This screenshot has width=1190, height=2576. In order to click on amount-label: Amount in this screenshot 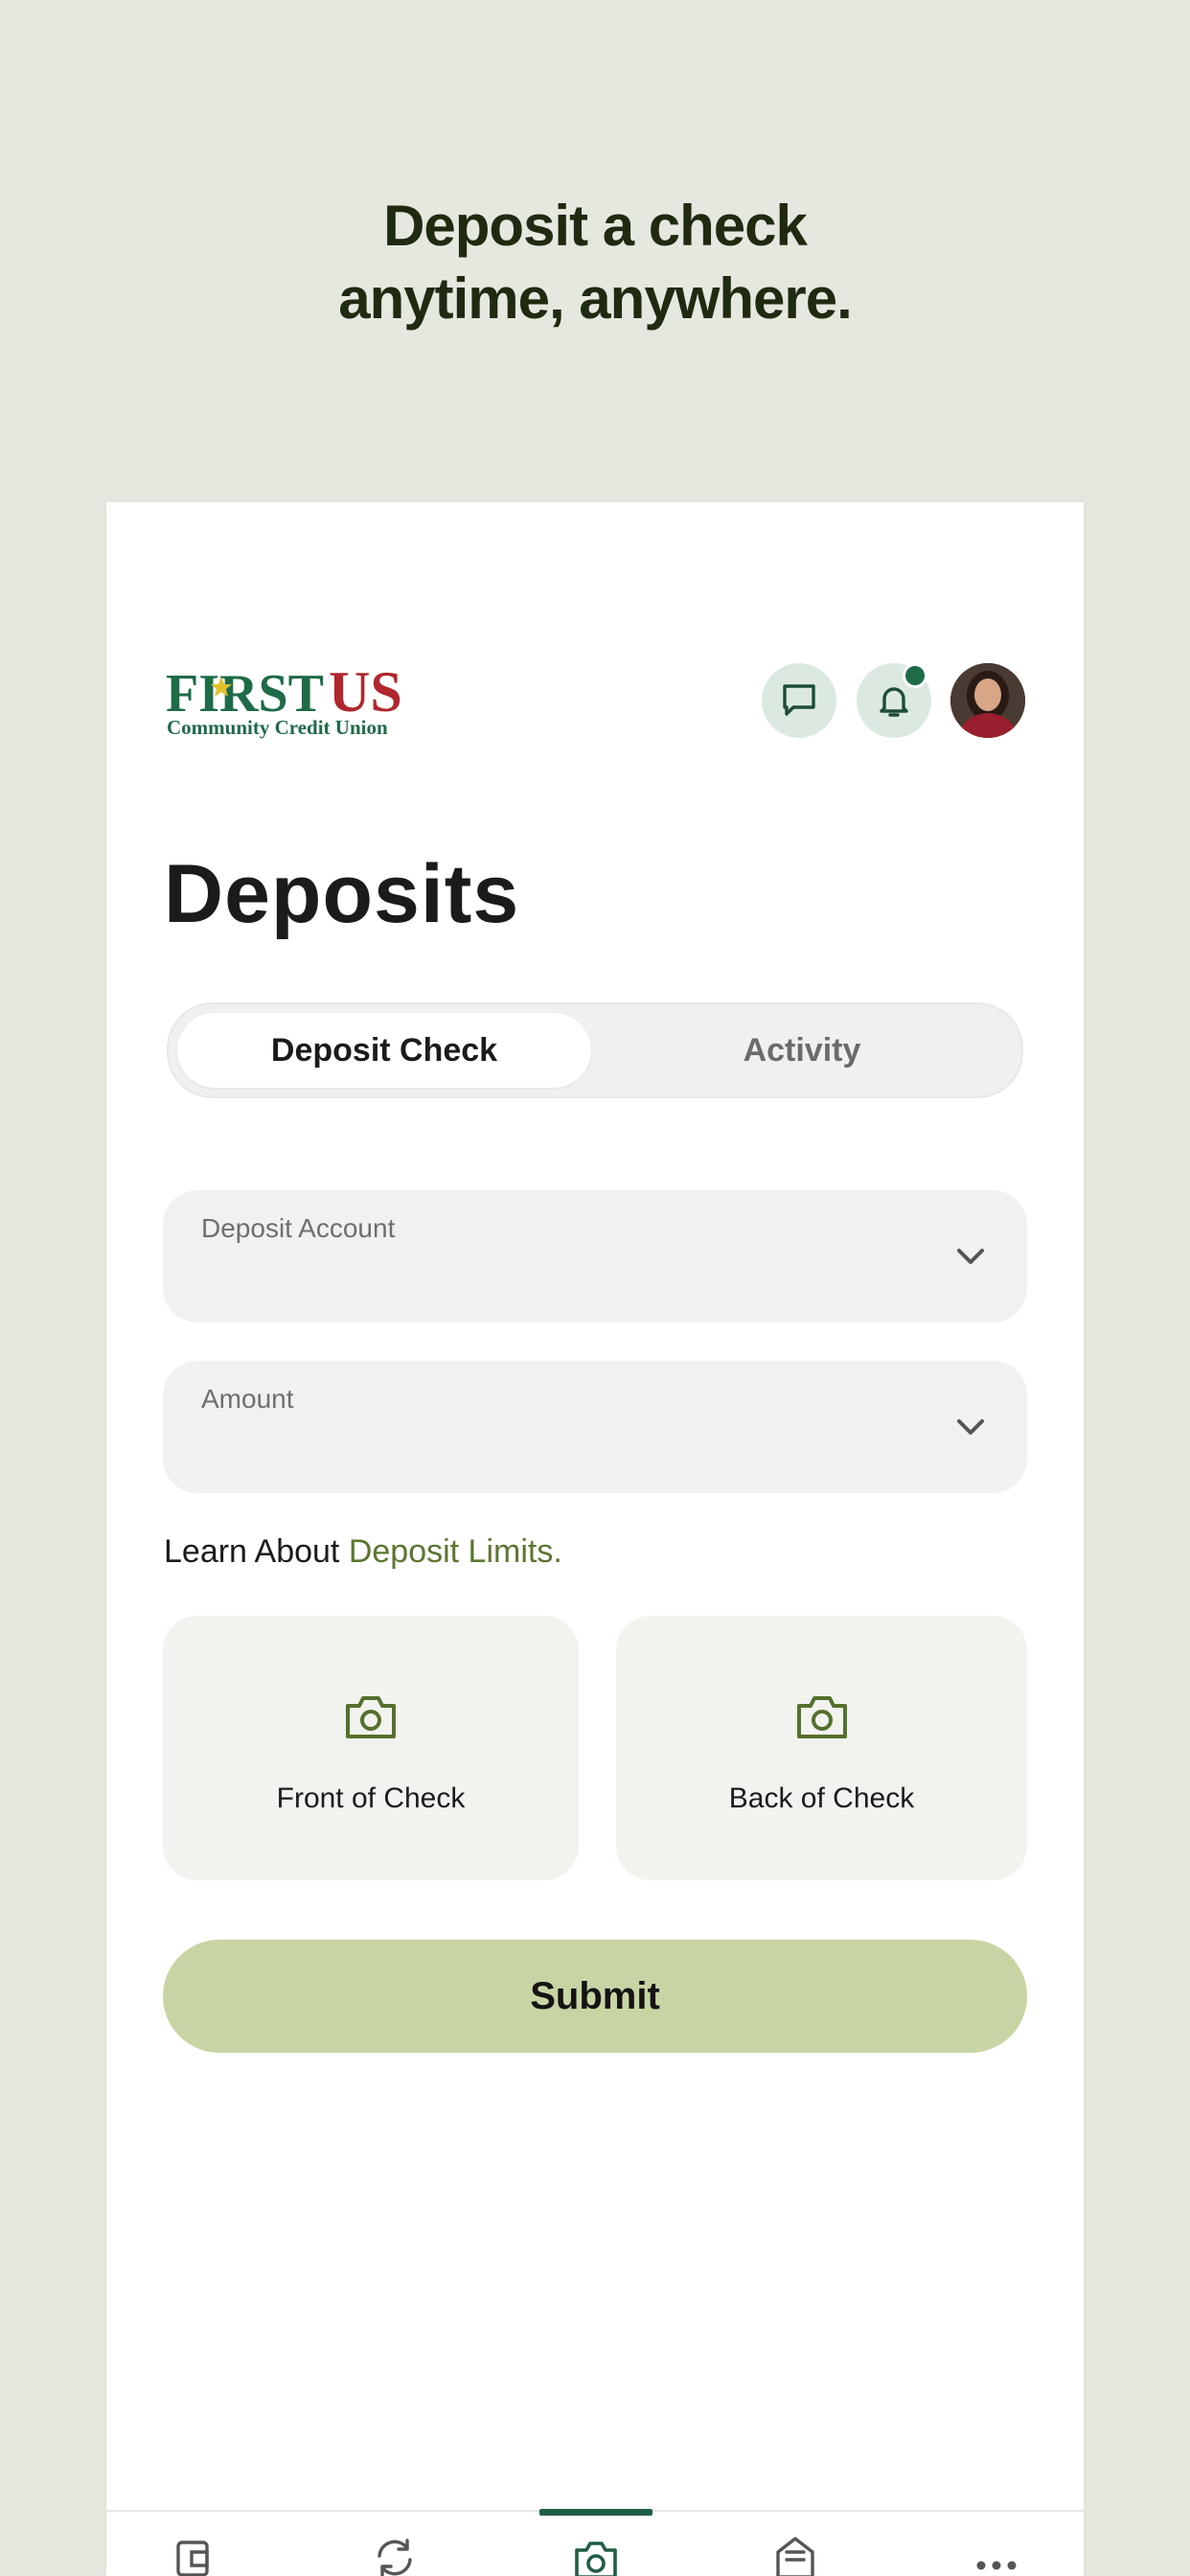, I will do `click(248, 1399)`.